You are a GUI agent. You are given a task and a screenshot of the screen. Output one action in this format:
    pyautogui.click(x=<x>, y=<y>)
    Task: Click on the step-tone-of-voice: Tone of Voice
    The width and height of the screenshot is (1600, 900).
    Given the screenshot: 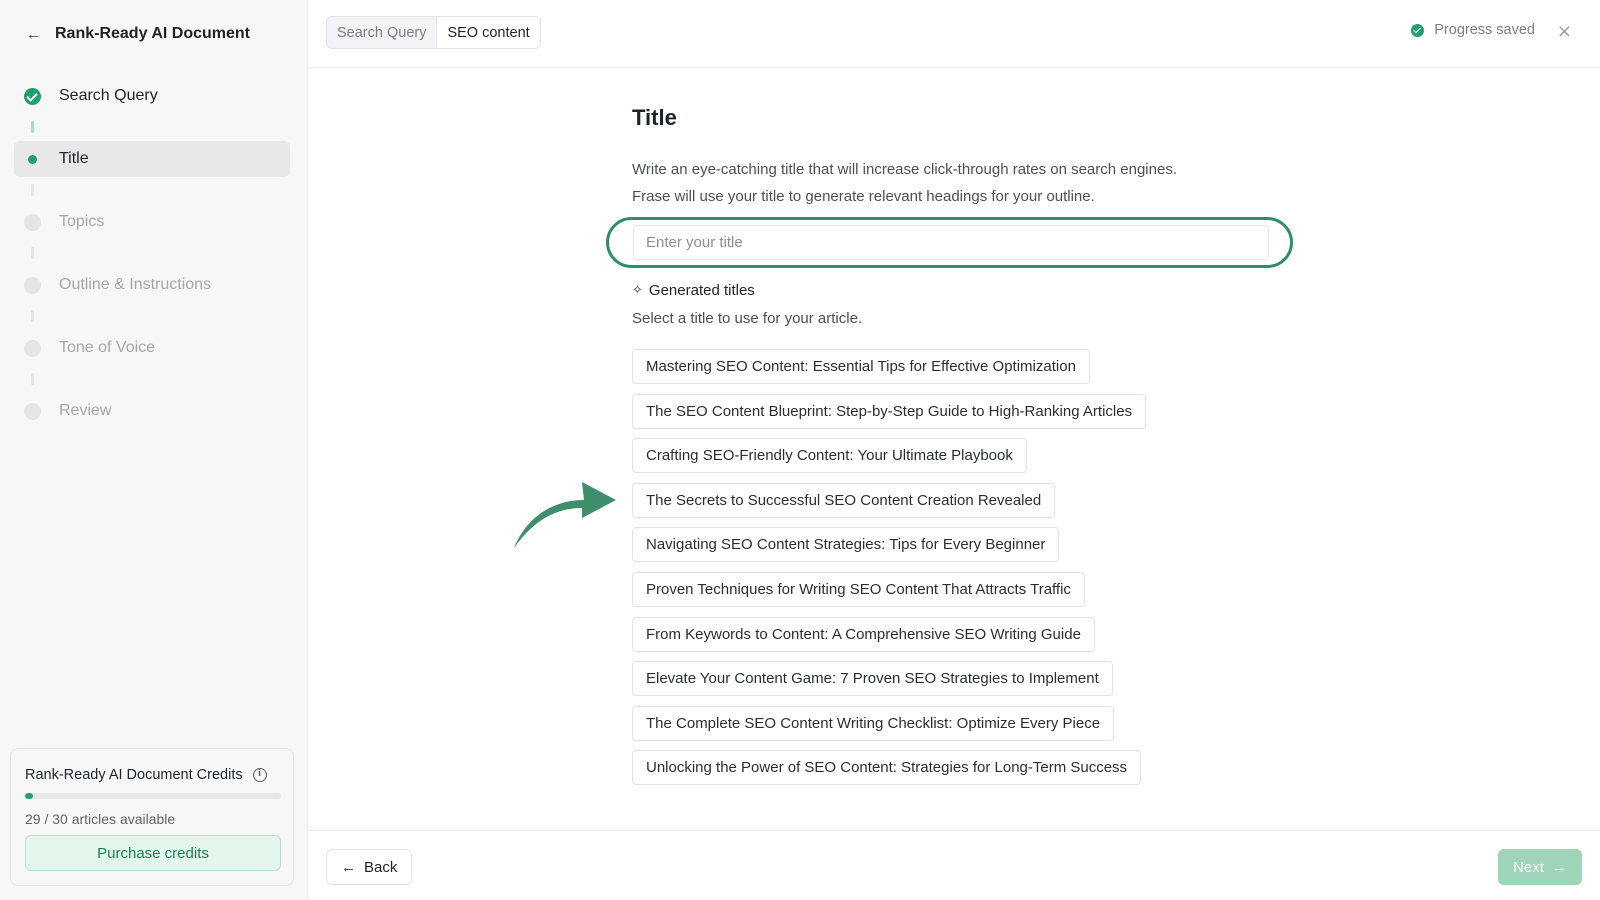 What is the action you would take?
    pyautogui.click(x=152, y=348)
    